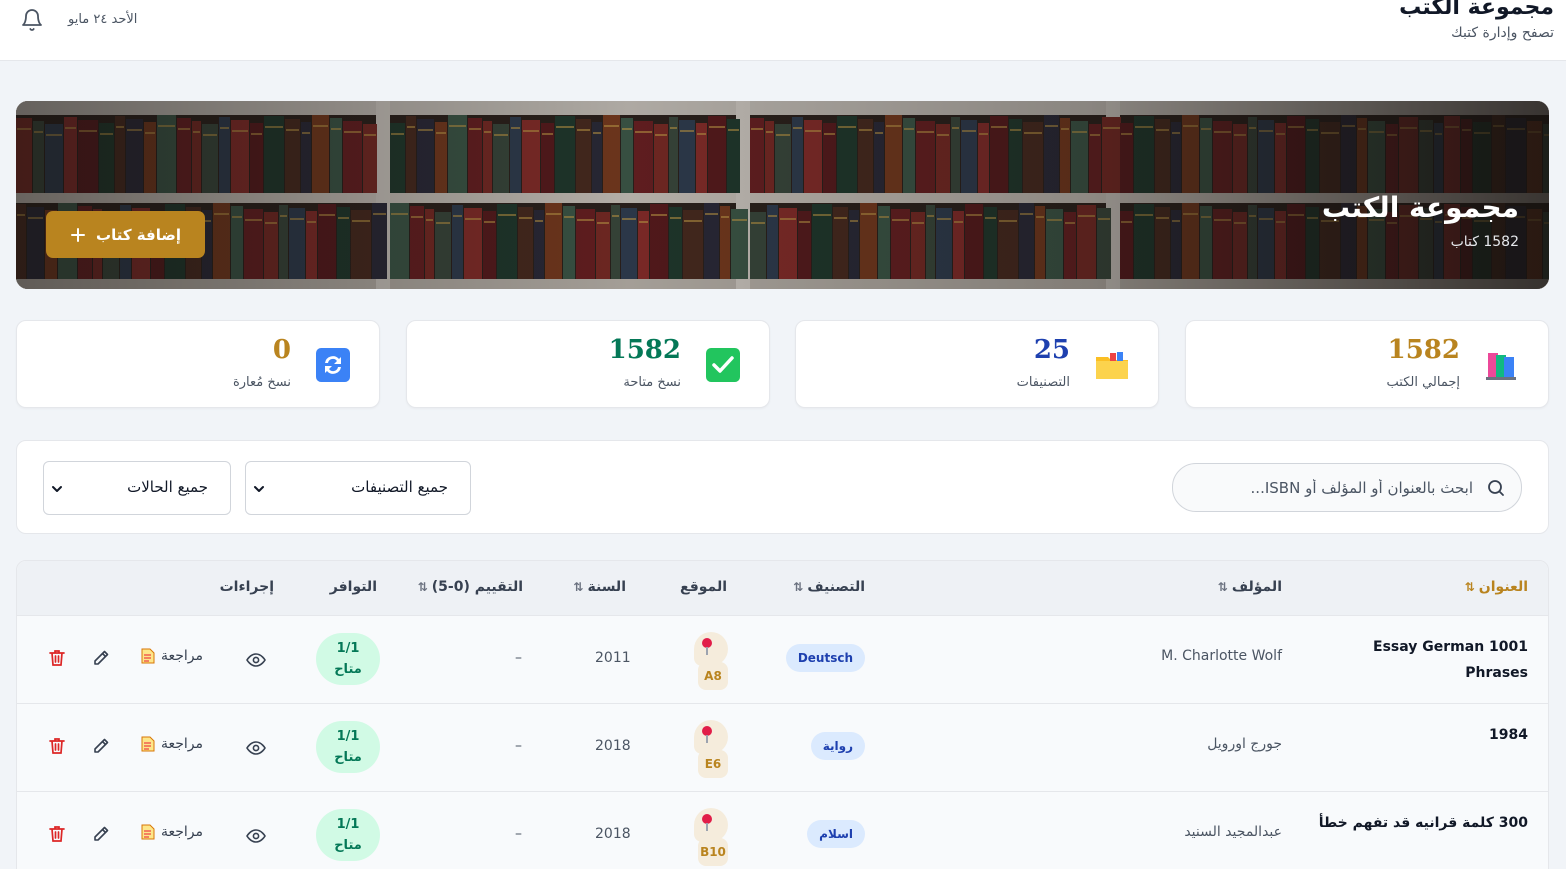 The image size is (1566, 869). Describe the element at coordinates (652, 382) in the screenshot. I see `stat-label: نسخ متاحة` at that location.